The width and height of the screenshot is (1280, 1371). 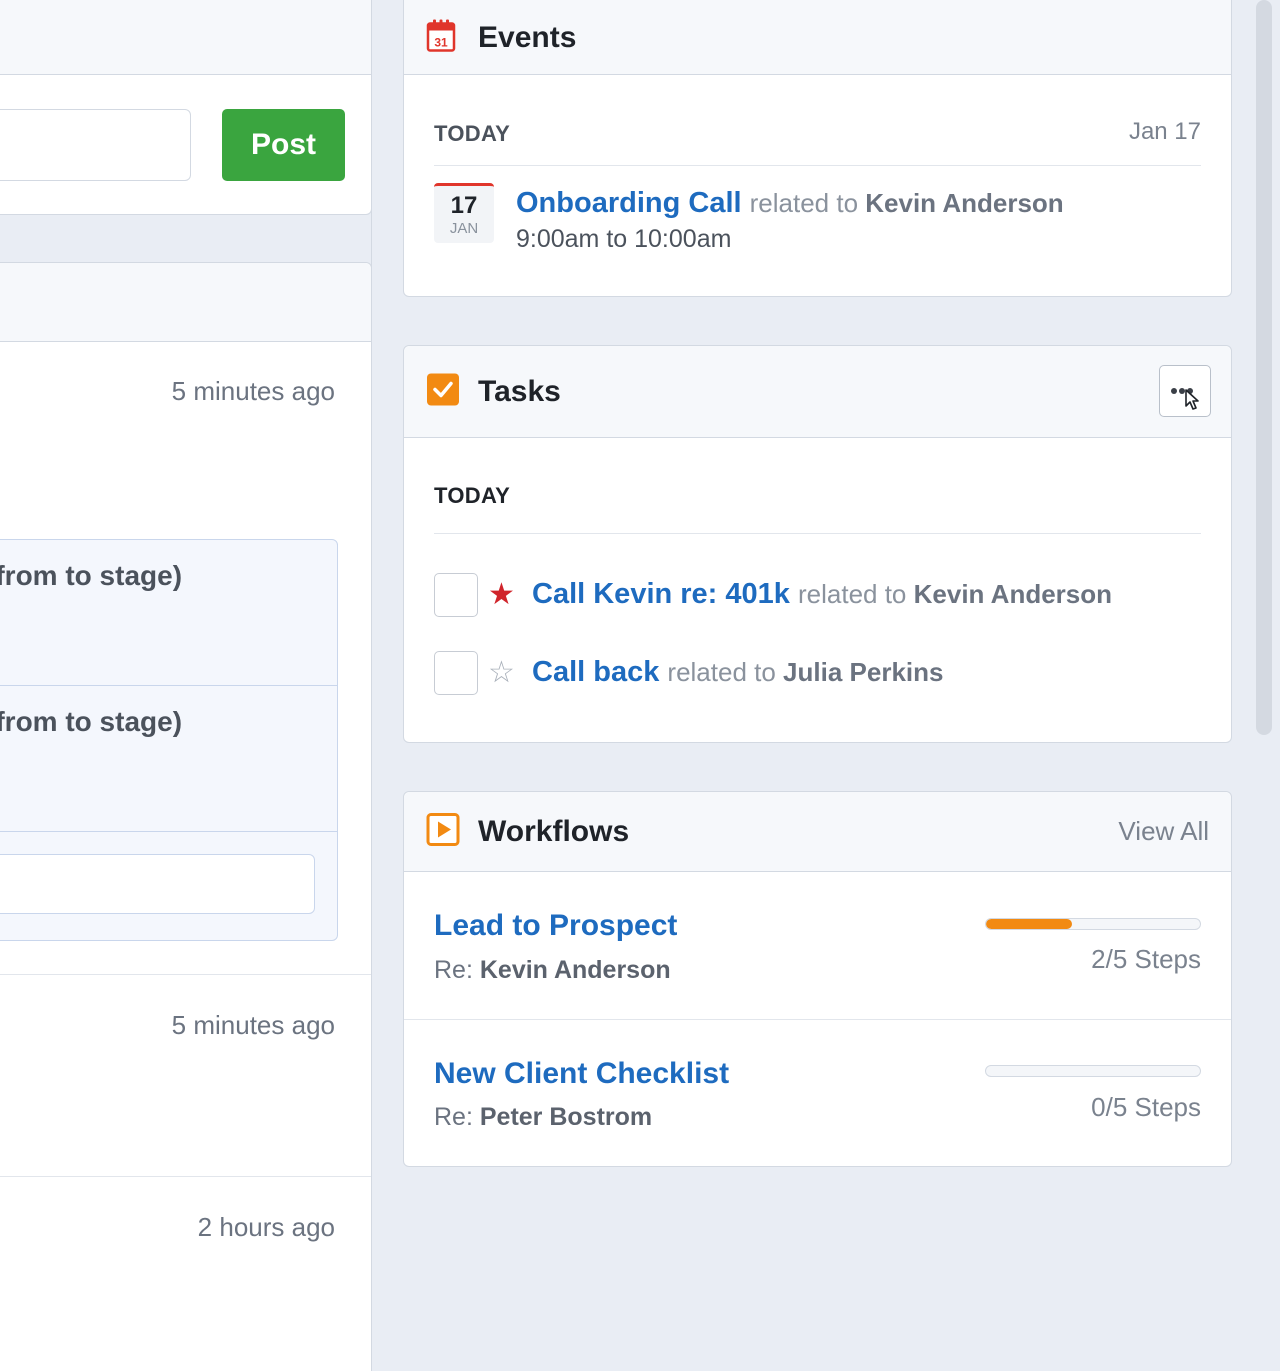 What do you see at coordinates (804, 203) in the screenshot?
I see `event-related-prefix: related to` at bounding box center [804, 203].